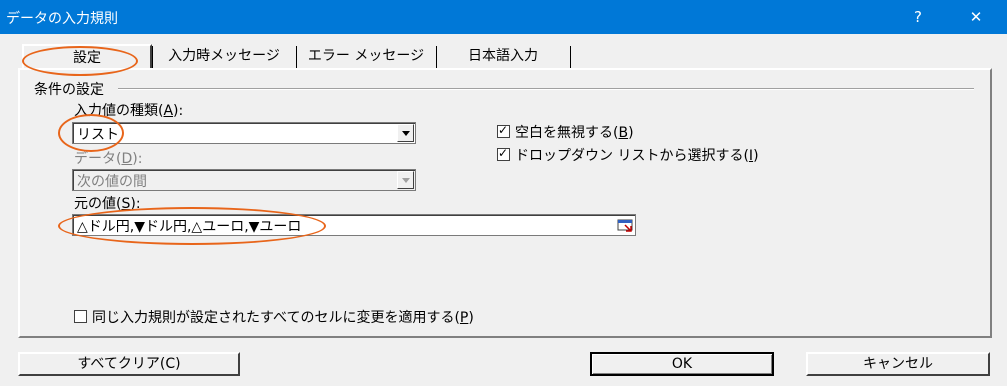 Image resolution: width=1007 pixels, height=386 pixels. I want to click on source-input: △ドル円,▼ドル円,△ユーロ,▼ユーロ, so click(354, 225).